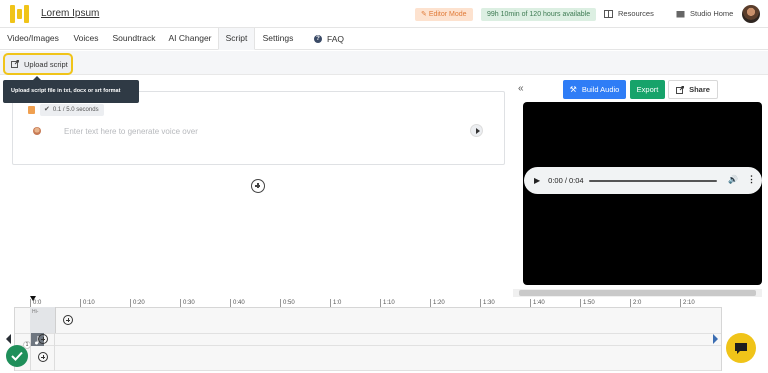 The height and width of the screenshot is (373, 768). Describe the element at coordinates (608, 13) in the screenshot. I see `book-icon` at that location.